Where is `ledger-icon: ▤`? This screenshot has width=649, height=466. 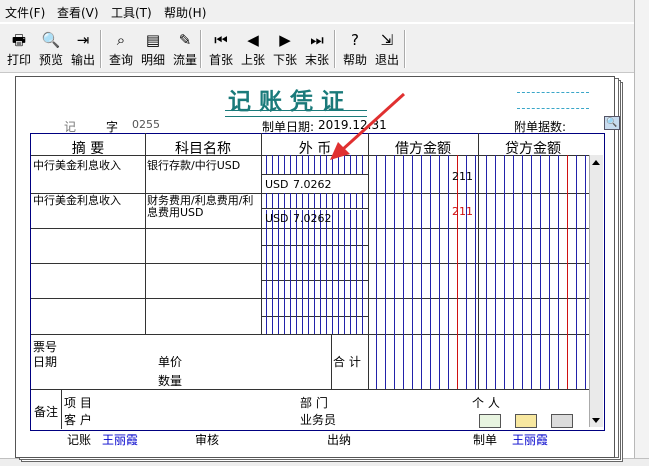
ledger-icon: ▤ is located at coordinates (153, 40).